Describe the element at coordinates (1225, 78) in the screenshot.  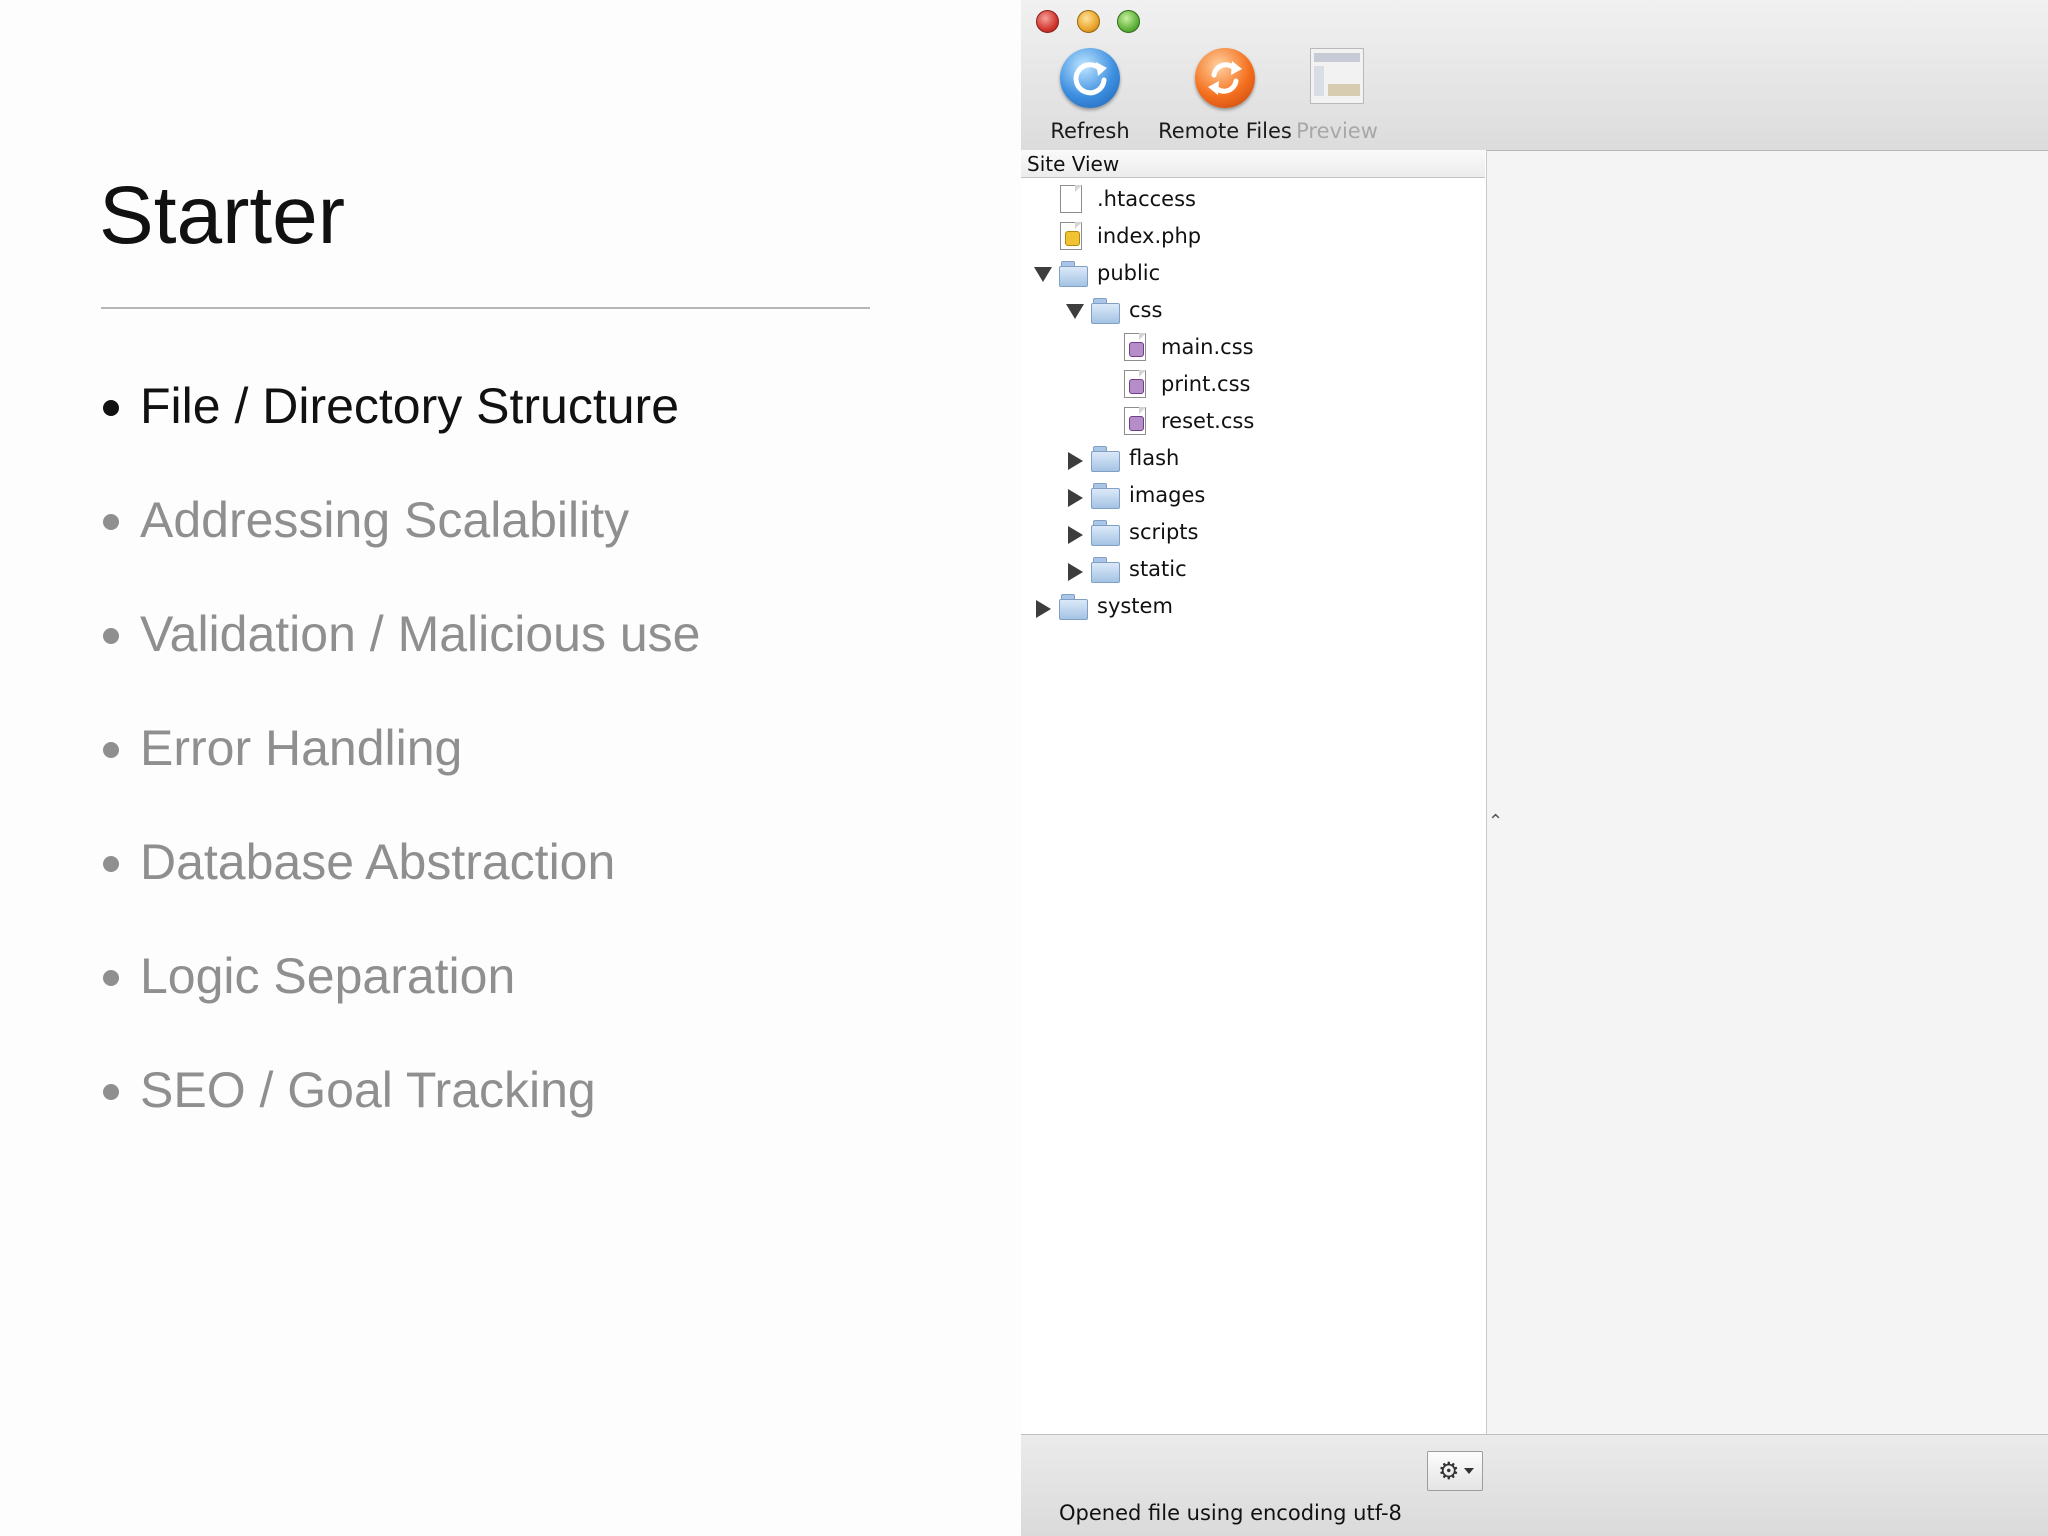
I see `remote-files-icon` at that location.